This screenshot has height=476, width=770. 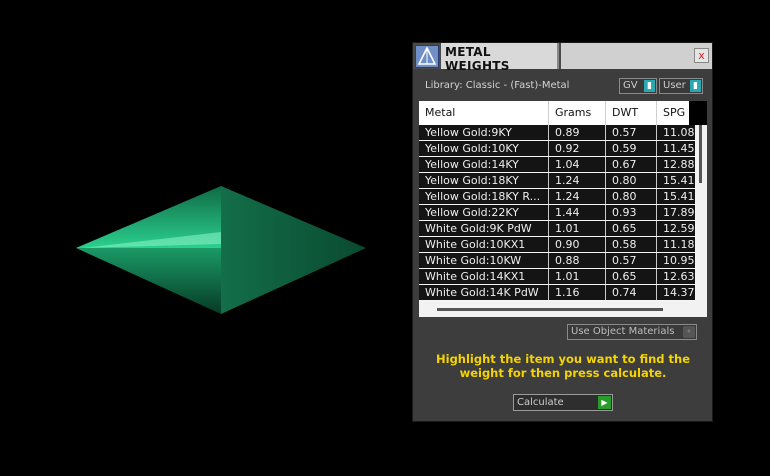 What do you see at coordinates (567, 260) in the screenshot?
I see `cell-grams: 0.88` at bounding box center [567, 260].